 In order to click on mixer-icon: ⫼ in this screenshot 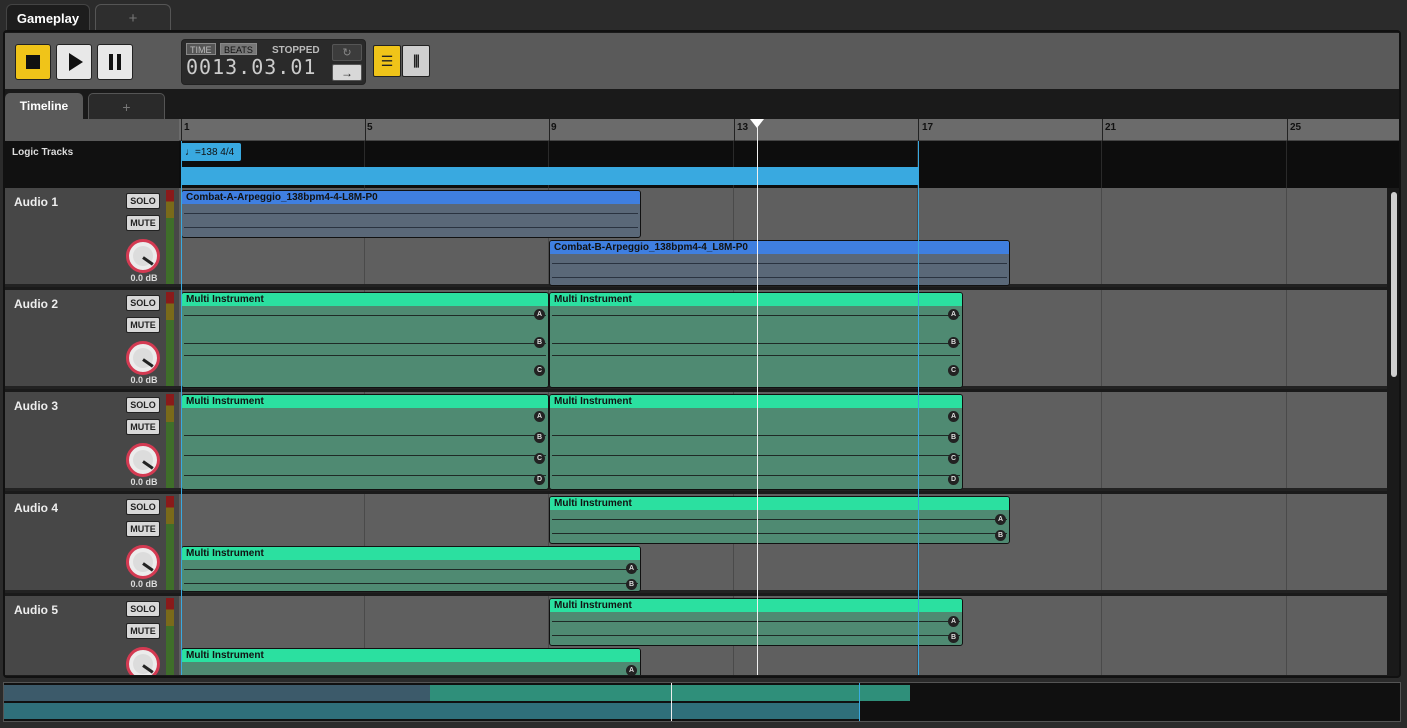, I will do `click(416, 60)`.